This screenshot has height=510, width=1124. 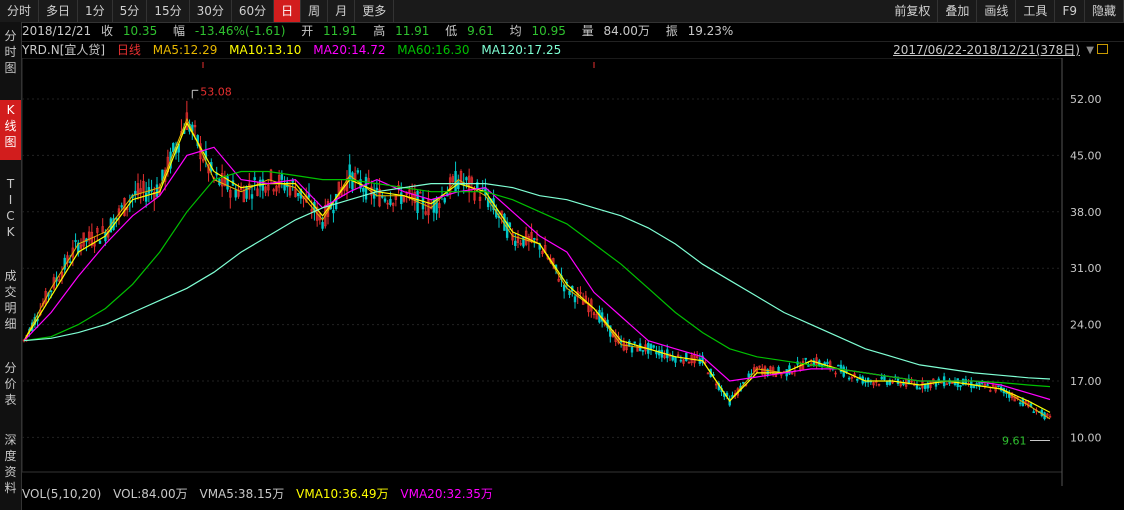 I want to click on sidebar-item-0: 分时图, so click(x=10, y=56).